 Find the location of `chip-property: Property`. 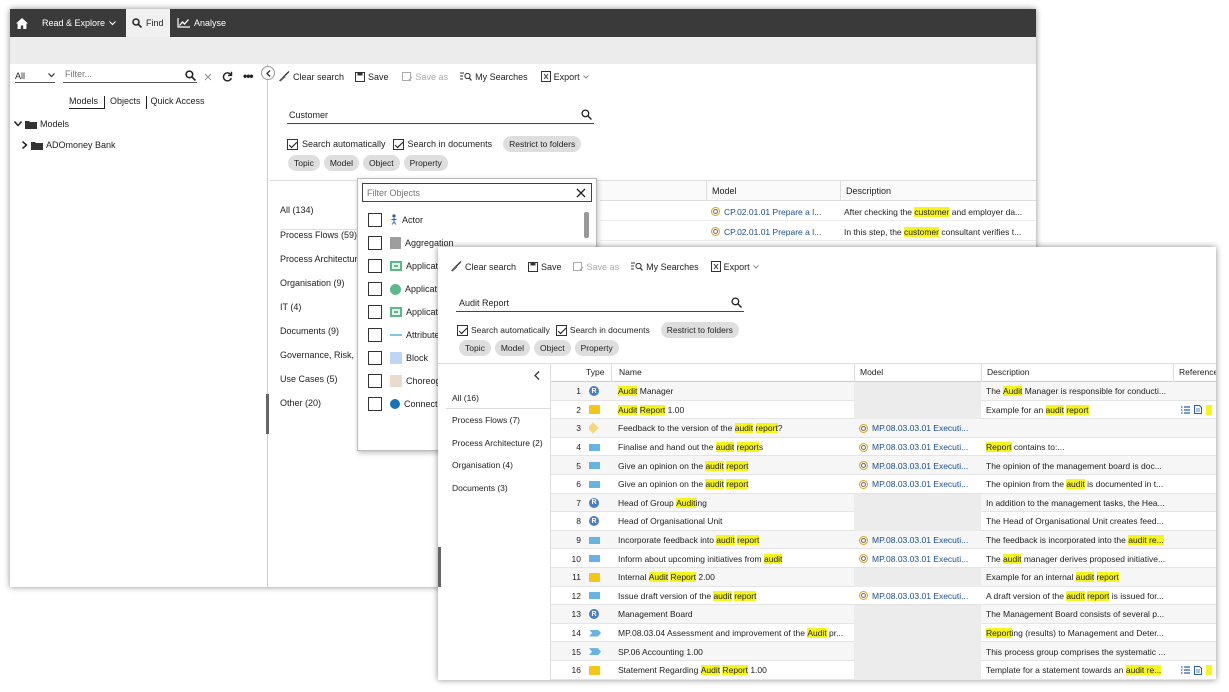

chip-property: Property is located at coordinates (425, 163).